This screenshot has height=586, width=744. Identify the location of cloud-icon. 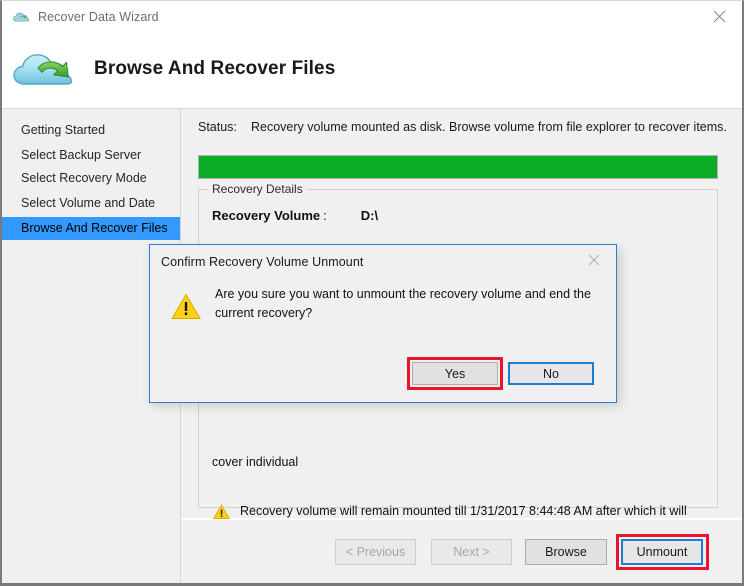
(21, 17).